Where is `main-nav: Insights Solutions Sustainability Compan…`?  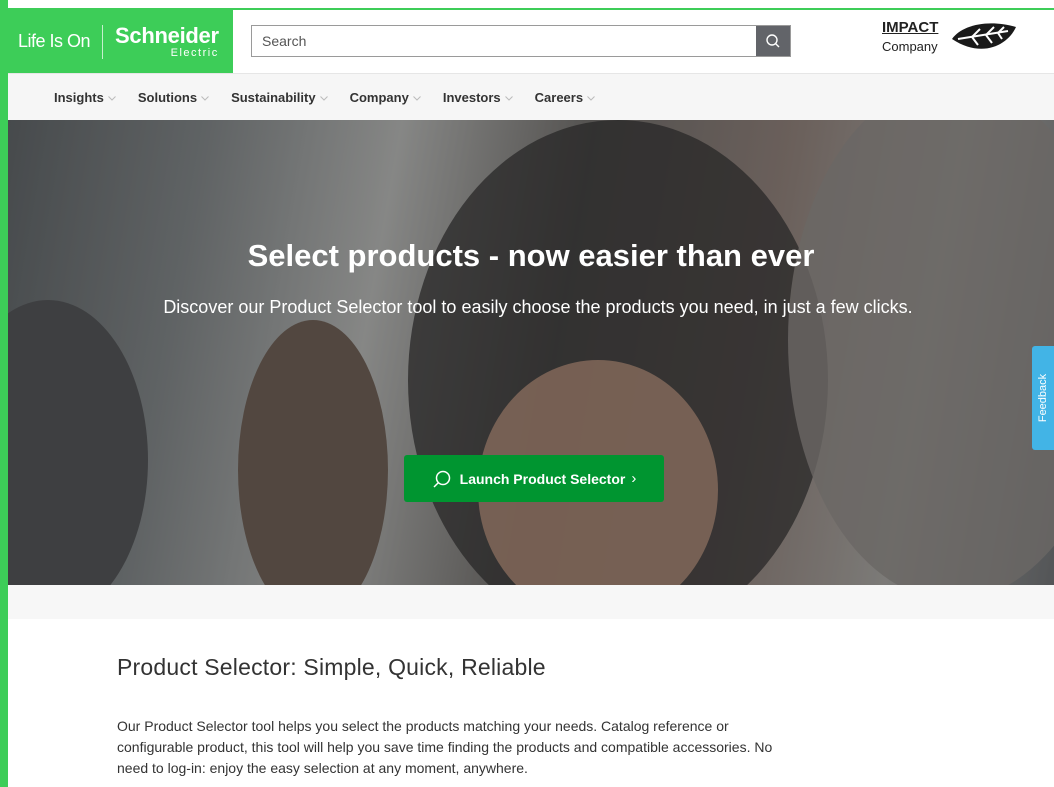
main-nav: Insights Solutions Sustainability Compan… is located at coordinates (531, 96).